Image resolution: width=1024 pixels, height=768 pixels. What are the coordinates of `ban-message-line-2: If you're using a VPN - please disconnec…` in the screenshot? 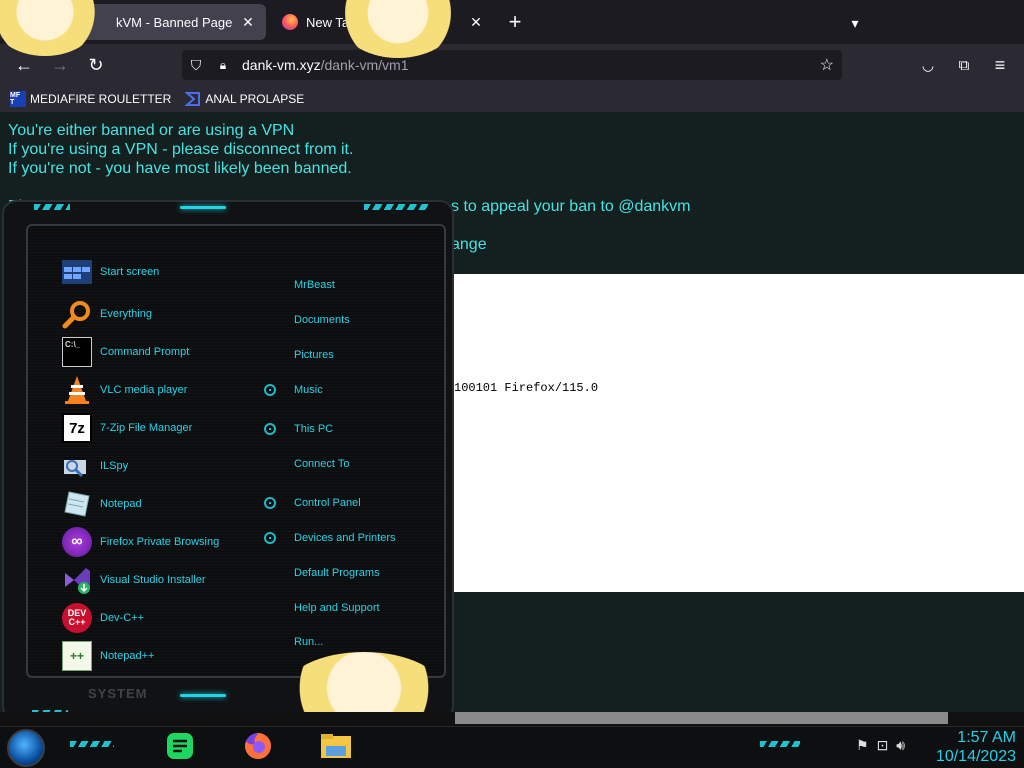 It's located at (181, 149).